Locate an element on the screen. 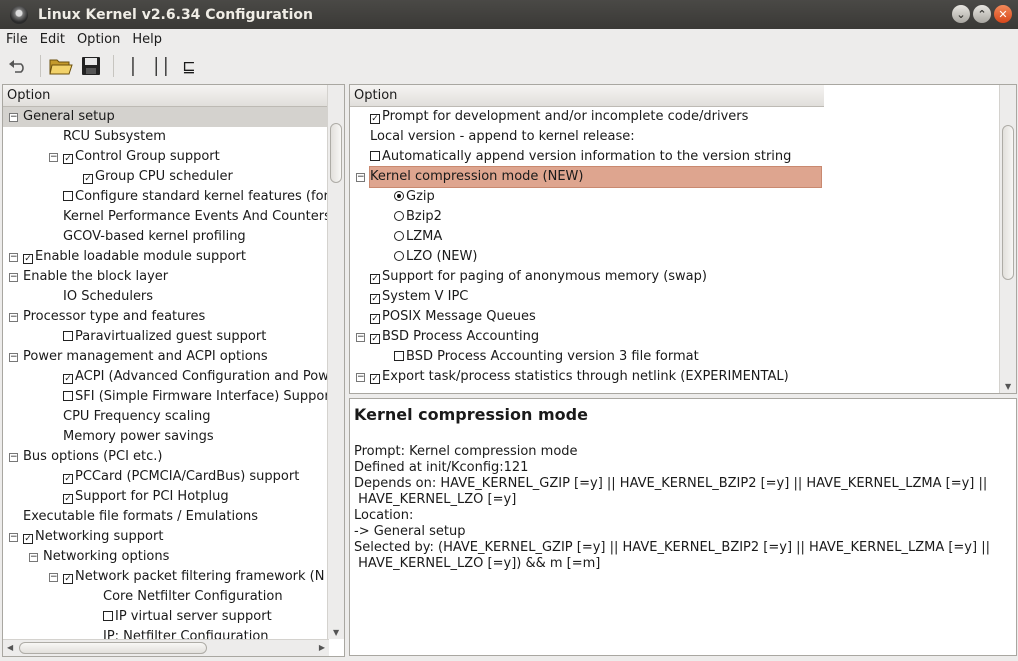  open-button is located at coordinates (61, 66).